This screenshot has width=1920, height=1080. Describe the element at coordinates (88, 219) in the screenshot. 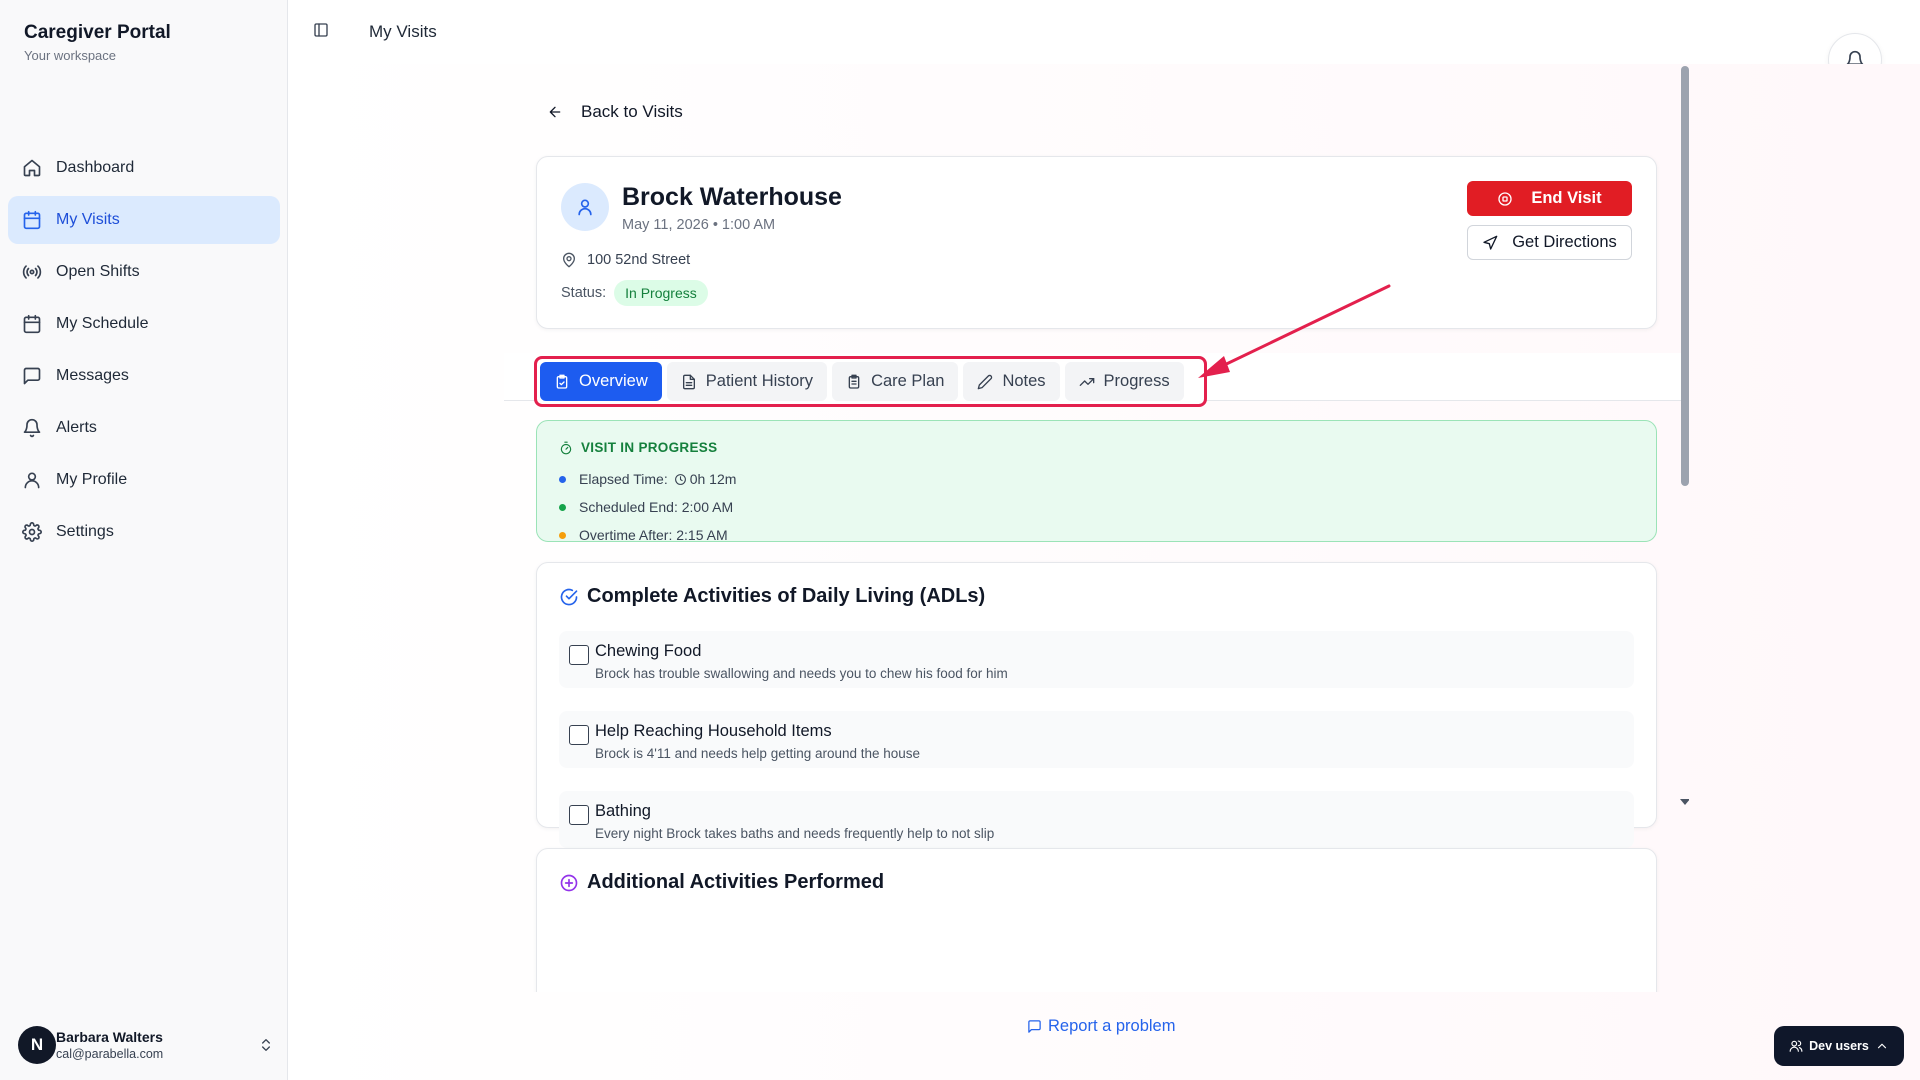

I see `sidebar-item-label: My Visits` at that location.